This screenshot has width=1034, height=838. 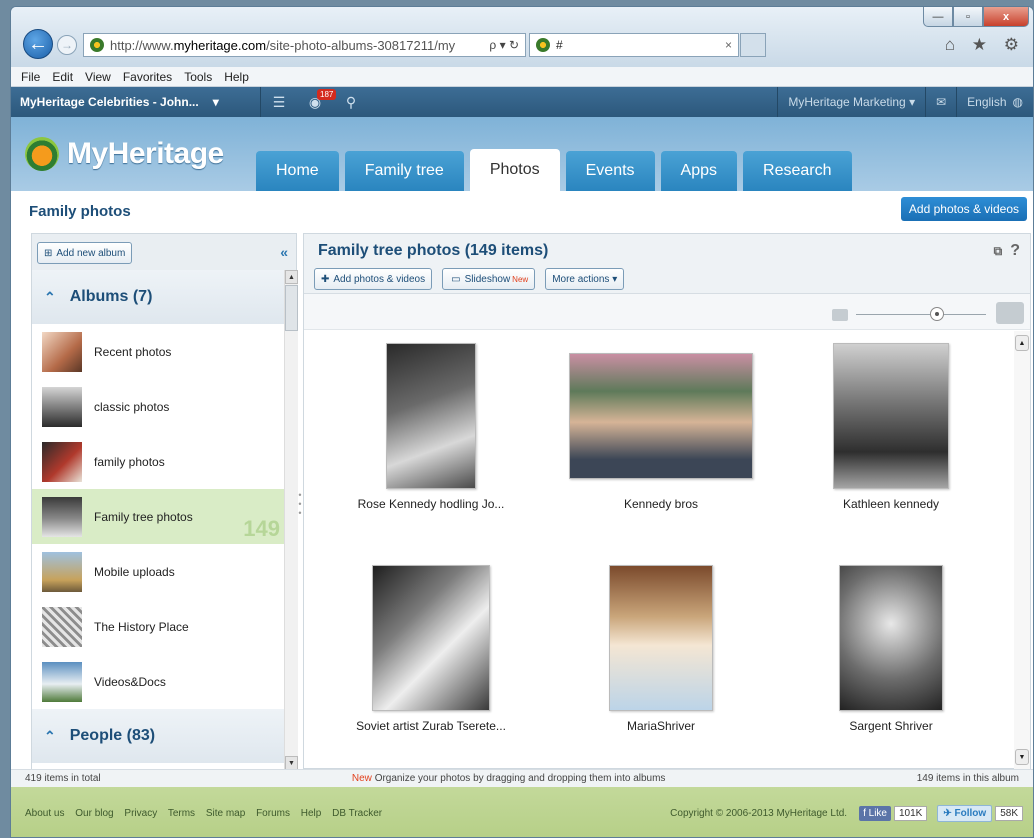 I want to click on twitter-follow: ✈ Follow 58K, so click(x=980, y=813).